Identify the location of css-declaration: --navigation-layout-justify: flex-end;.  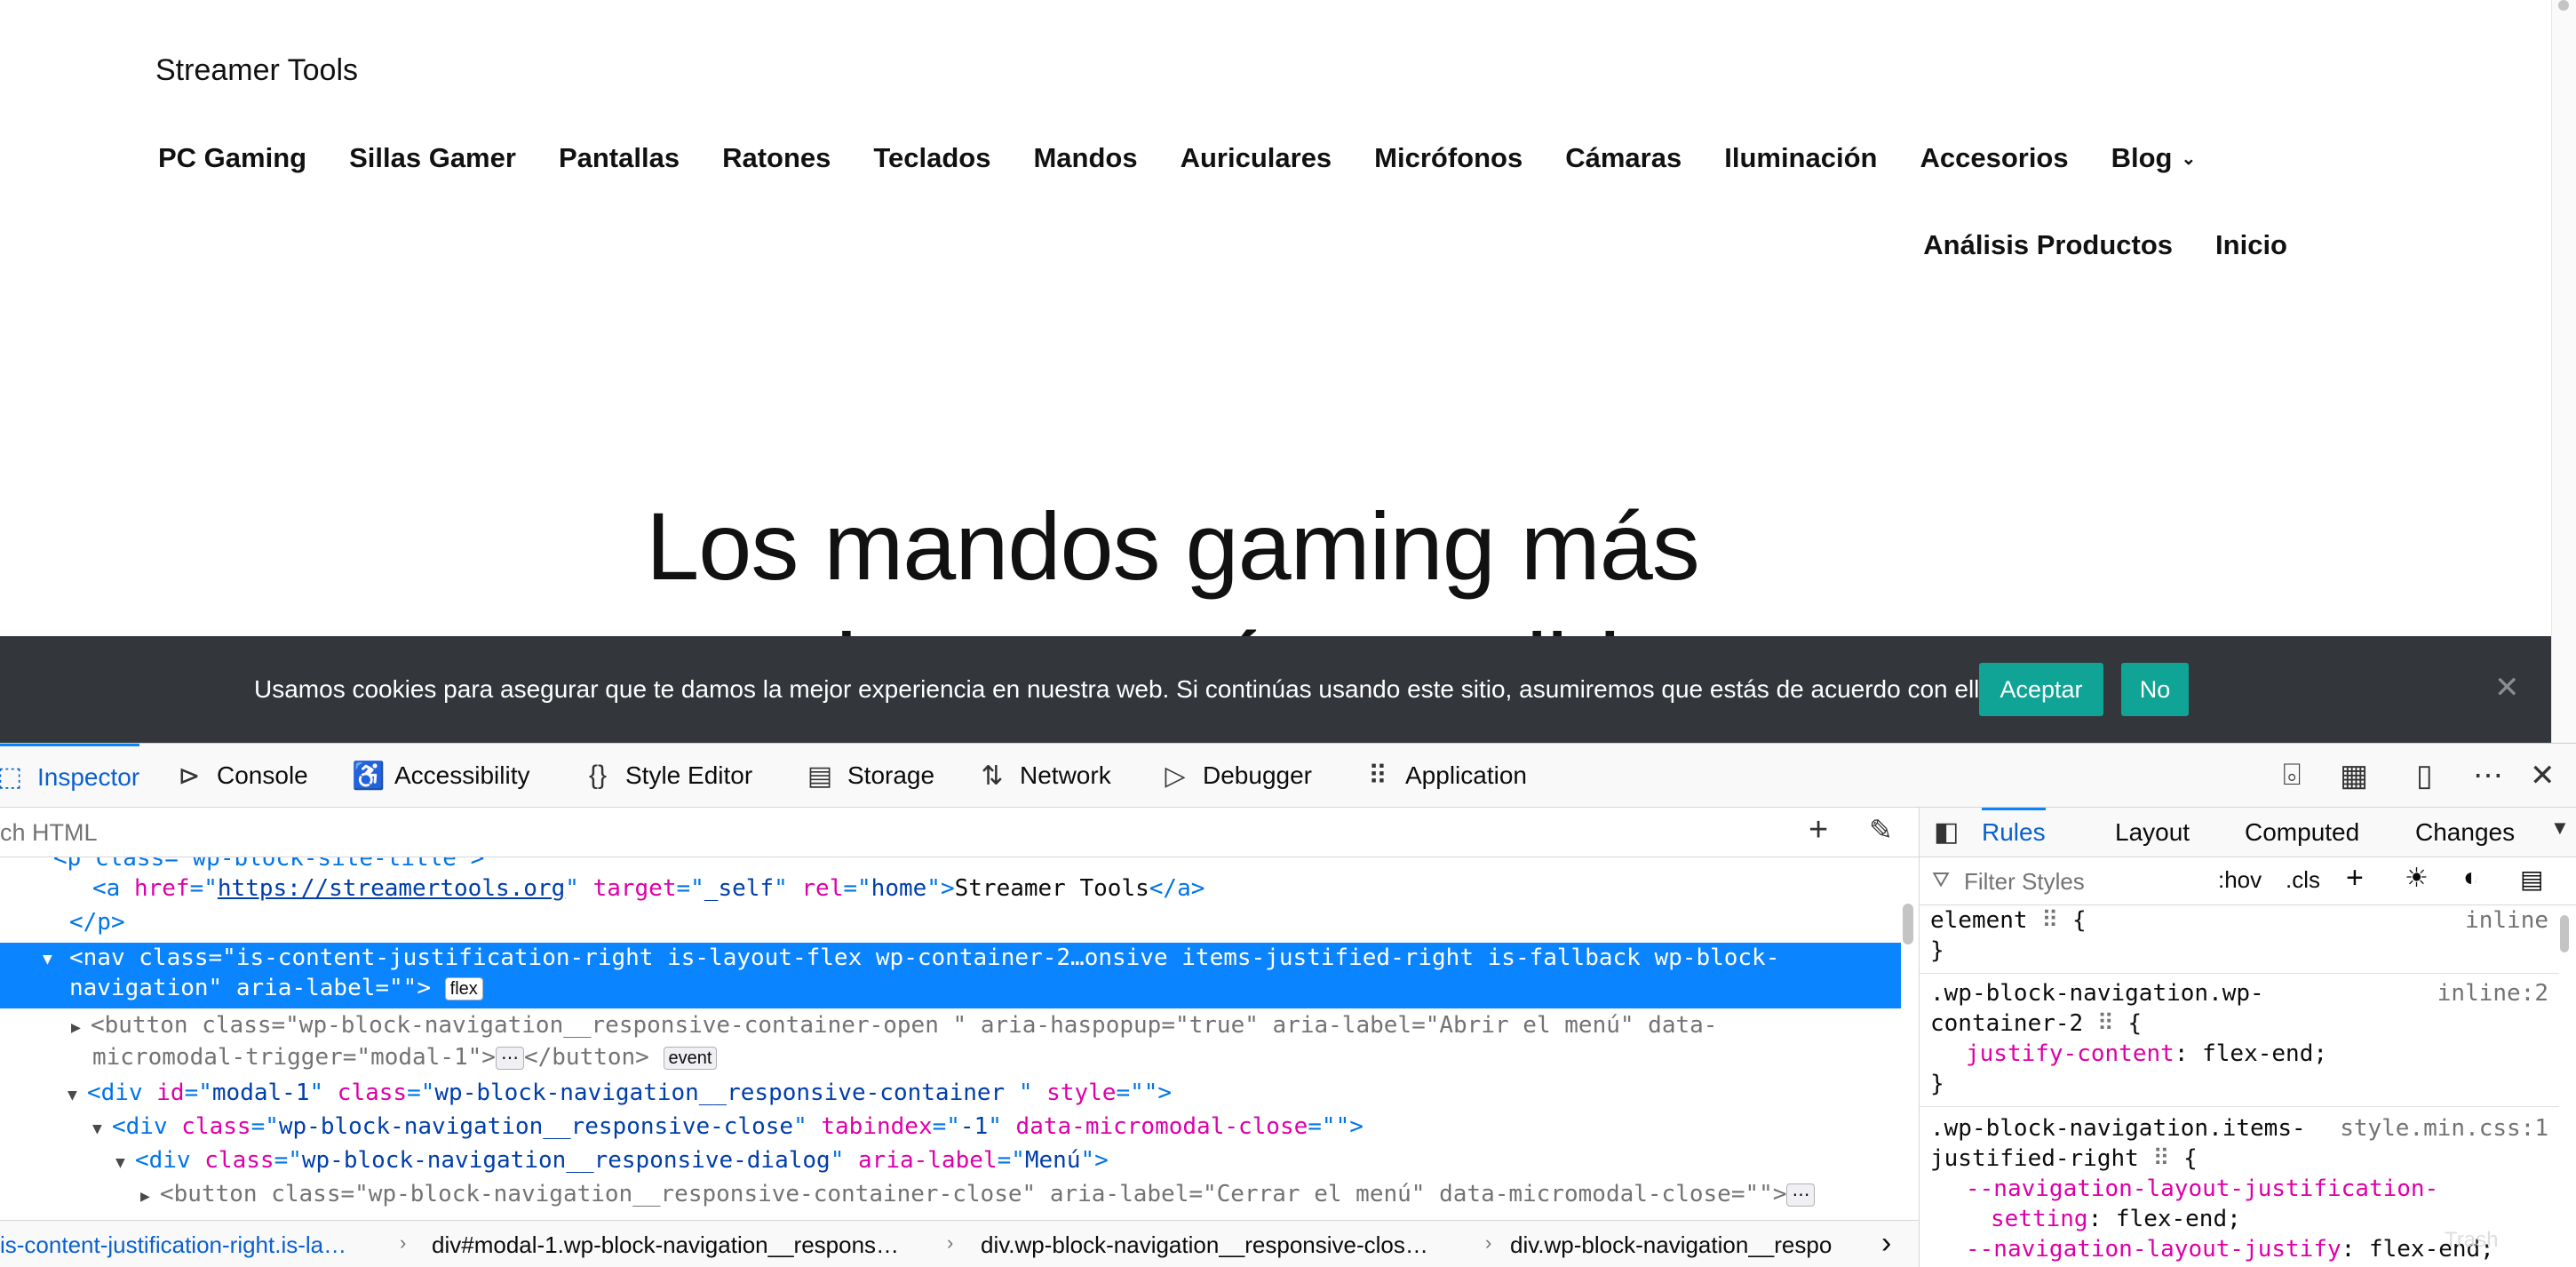
(2230, 1249).